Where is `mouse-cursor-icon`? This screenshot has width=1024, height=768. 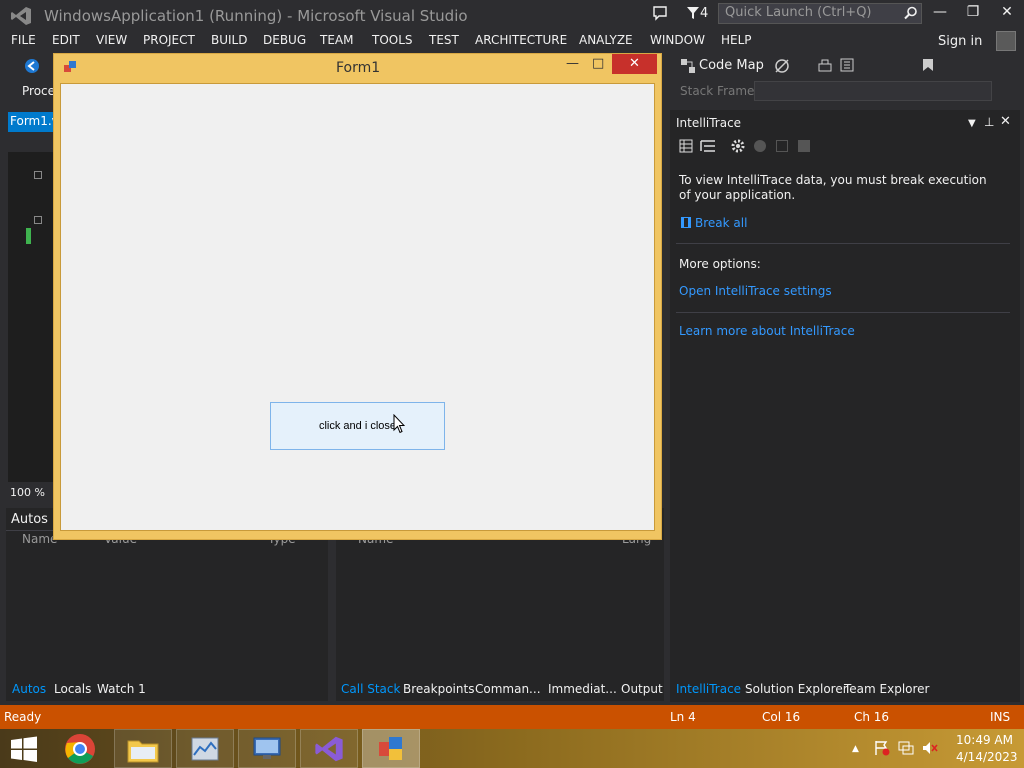
mouse-cursor-icon is located at coordinates (399, 424).